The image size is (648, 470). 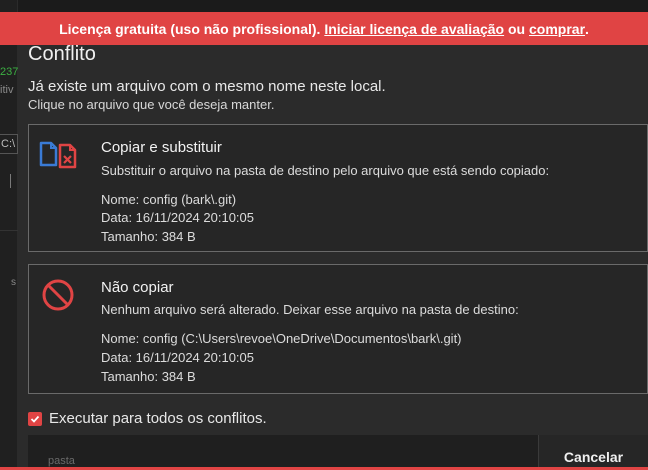 What do you see at coordinates (169, 199) in the screenshot?
I see `file-name: Nome: config (bark\.git)` at bounding box center [169, 199].